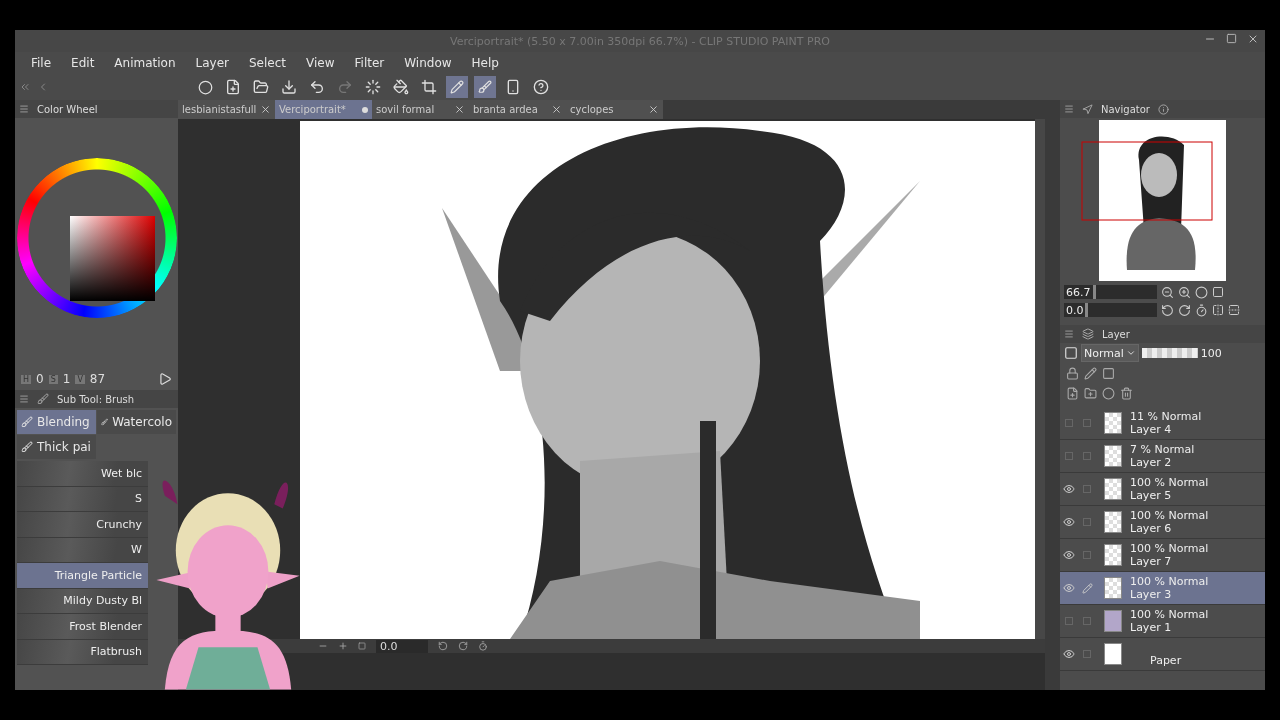 The width and height of the screenshot is (1280, 720). What do you see at coordinates (80, 379) in the screenshot?
I see `value-label: V` at bounding box center [80, 379].